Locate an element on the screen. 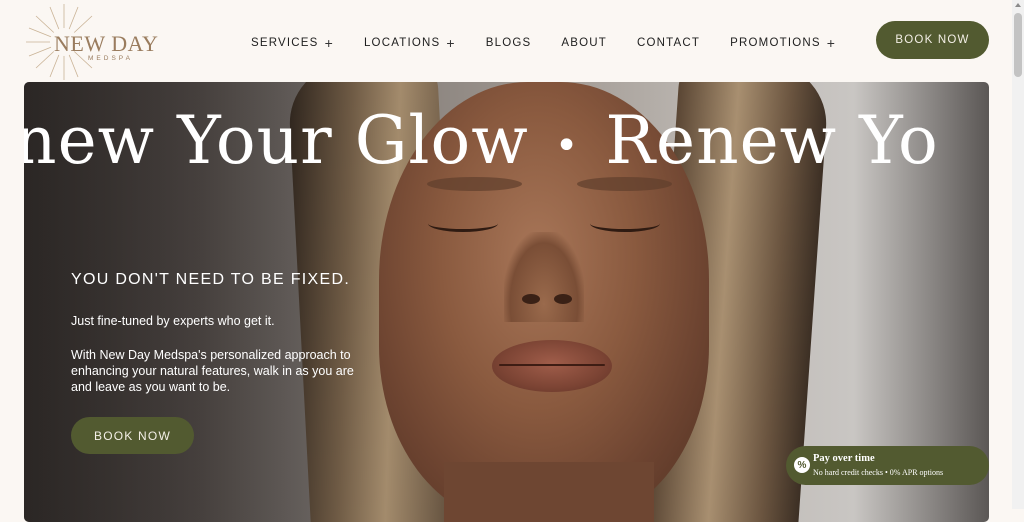  nav-item-services: SERVICES + is located at coordinates (292, 43).